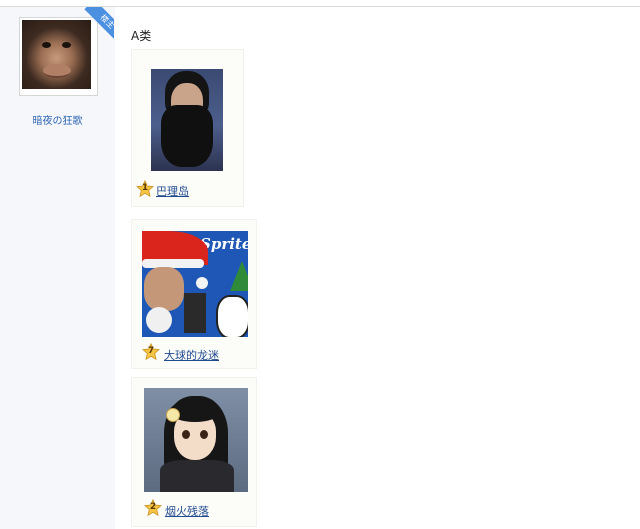  Describe the element at coordinates (232, 316) in the screenshot. I see `photo2-cartoon-character` at that location.